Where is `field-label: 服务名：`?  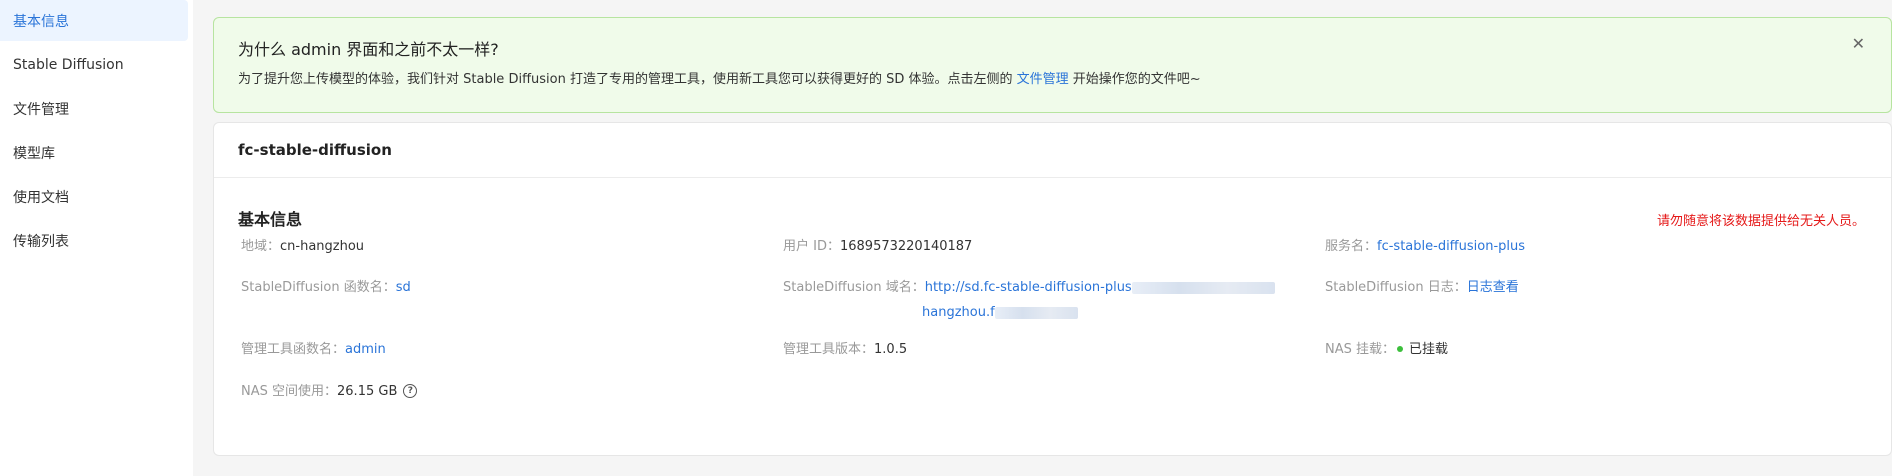
field-label: 服务名： is located at coordinates (1351, 246).